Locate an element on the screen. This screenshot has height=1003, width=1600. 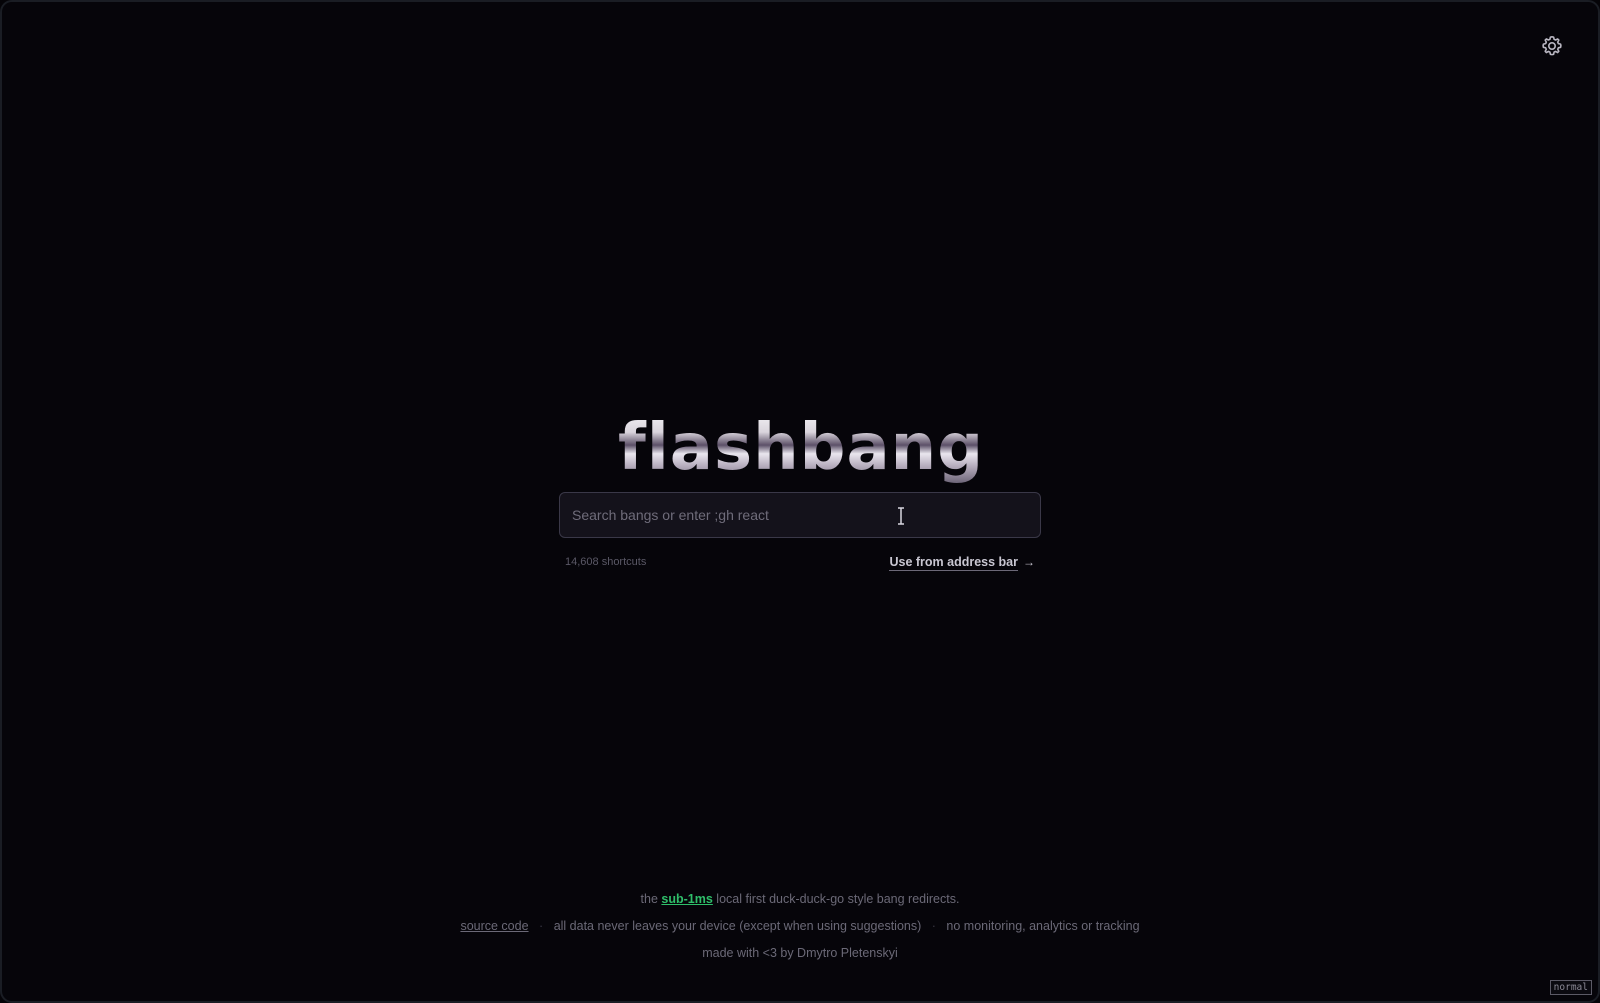
search-box is located at coordinates (800, 515).